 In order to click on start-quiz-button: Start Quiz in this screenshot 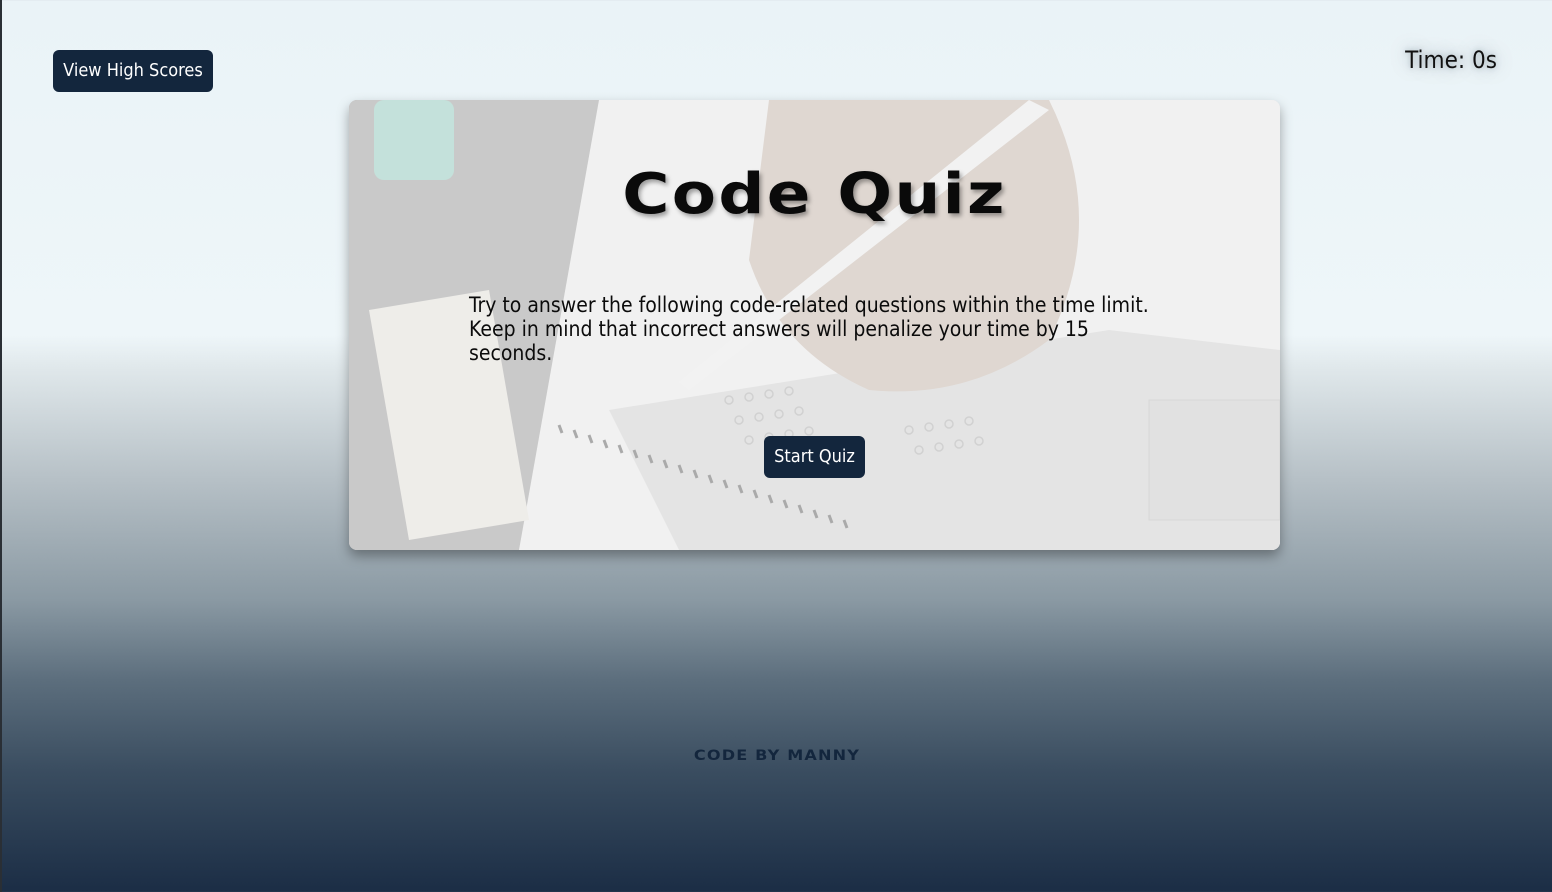, I will do `click(814, 457)`.